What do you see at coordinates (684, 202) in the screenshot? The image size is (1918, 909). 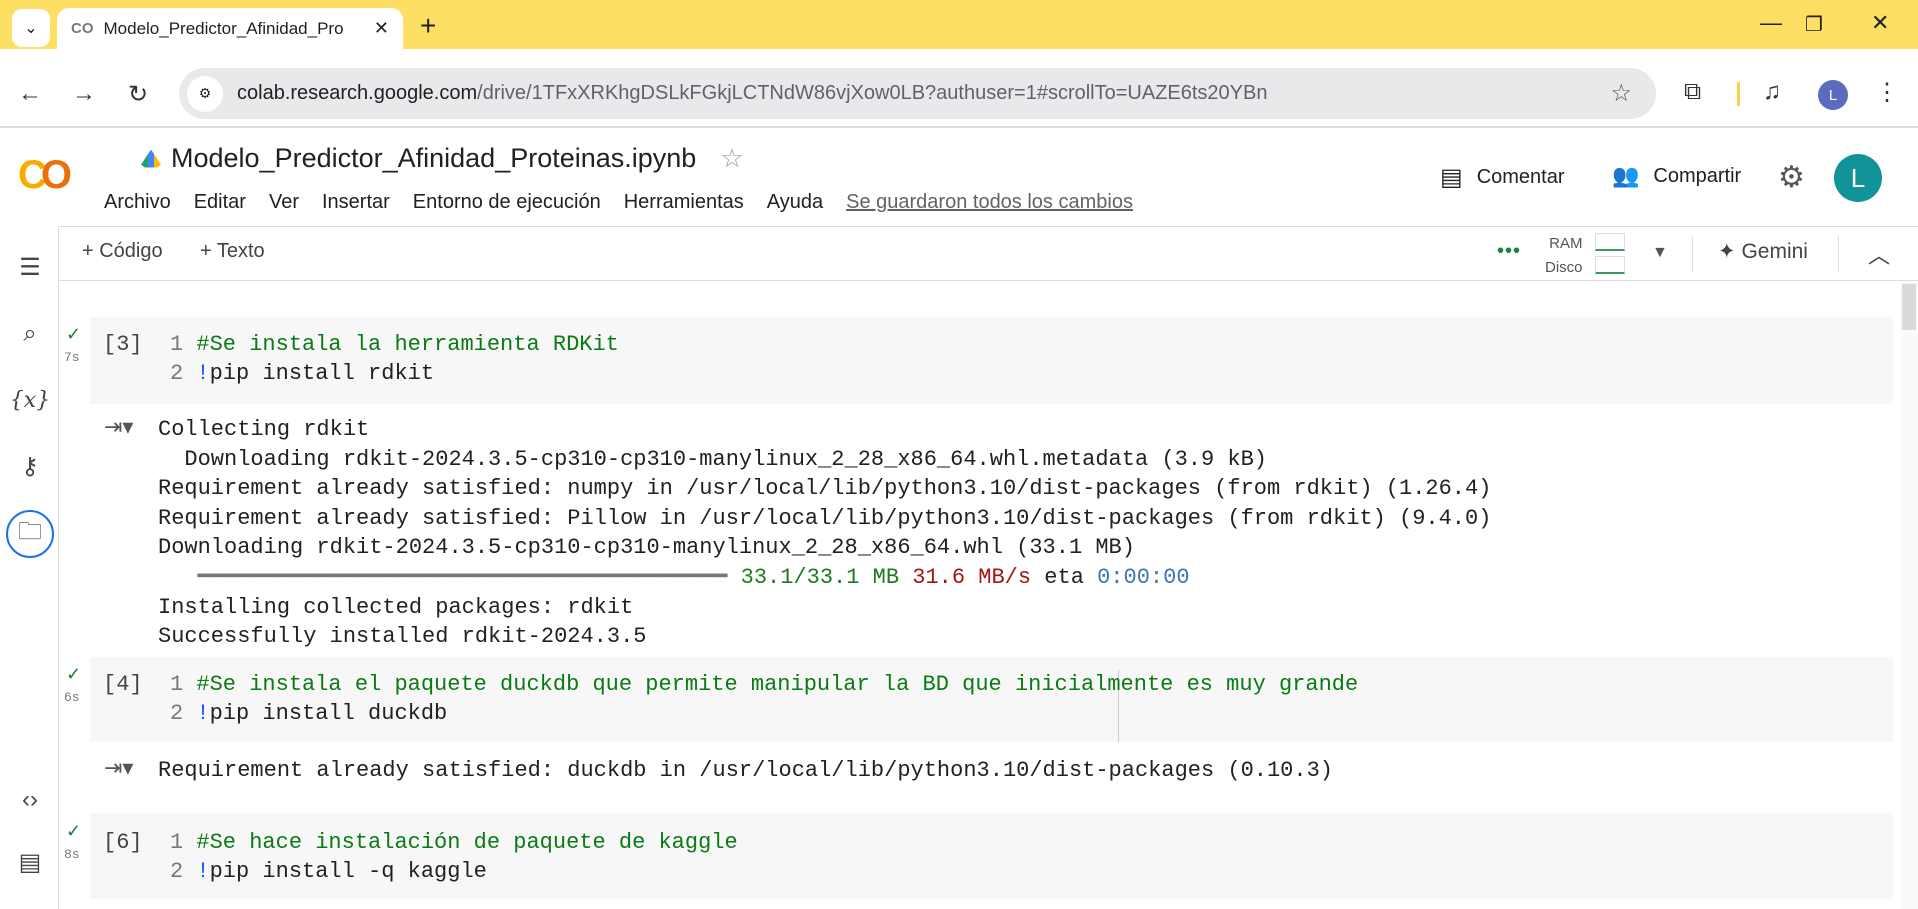 I see `menu-herramientas: Herramientas` at bounding box center [684, 202].